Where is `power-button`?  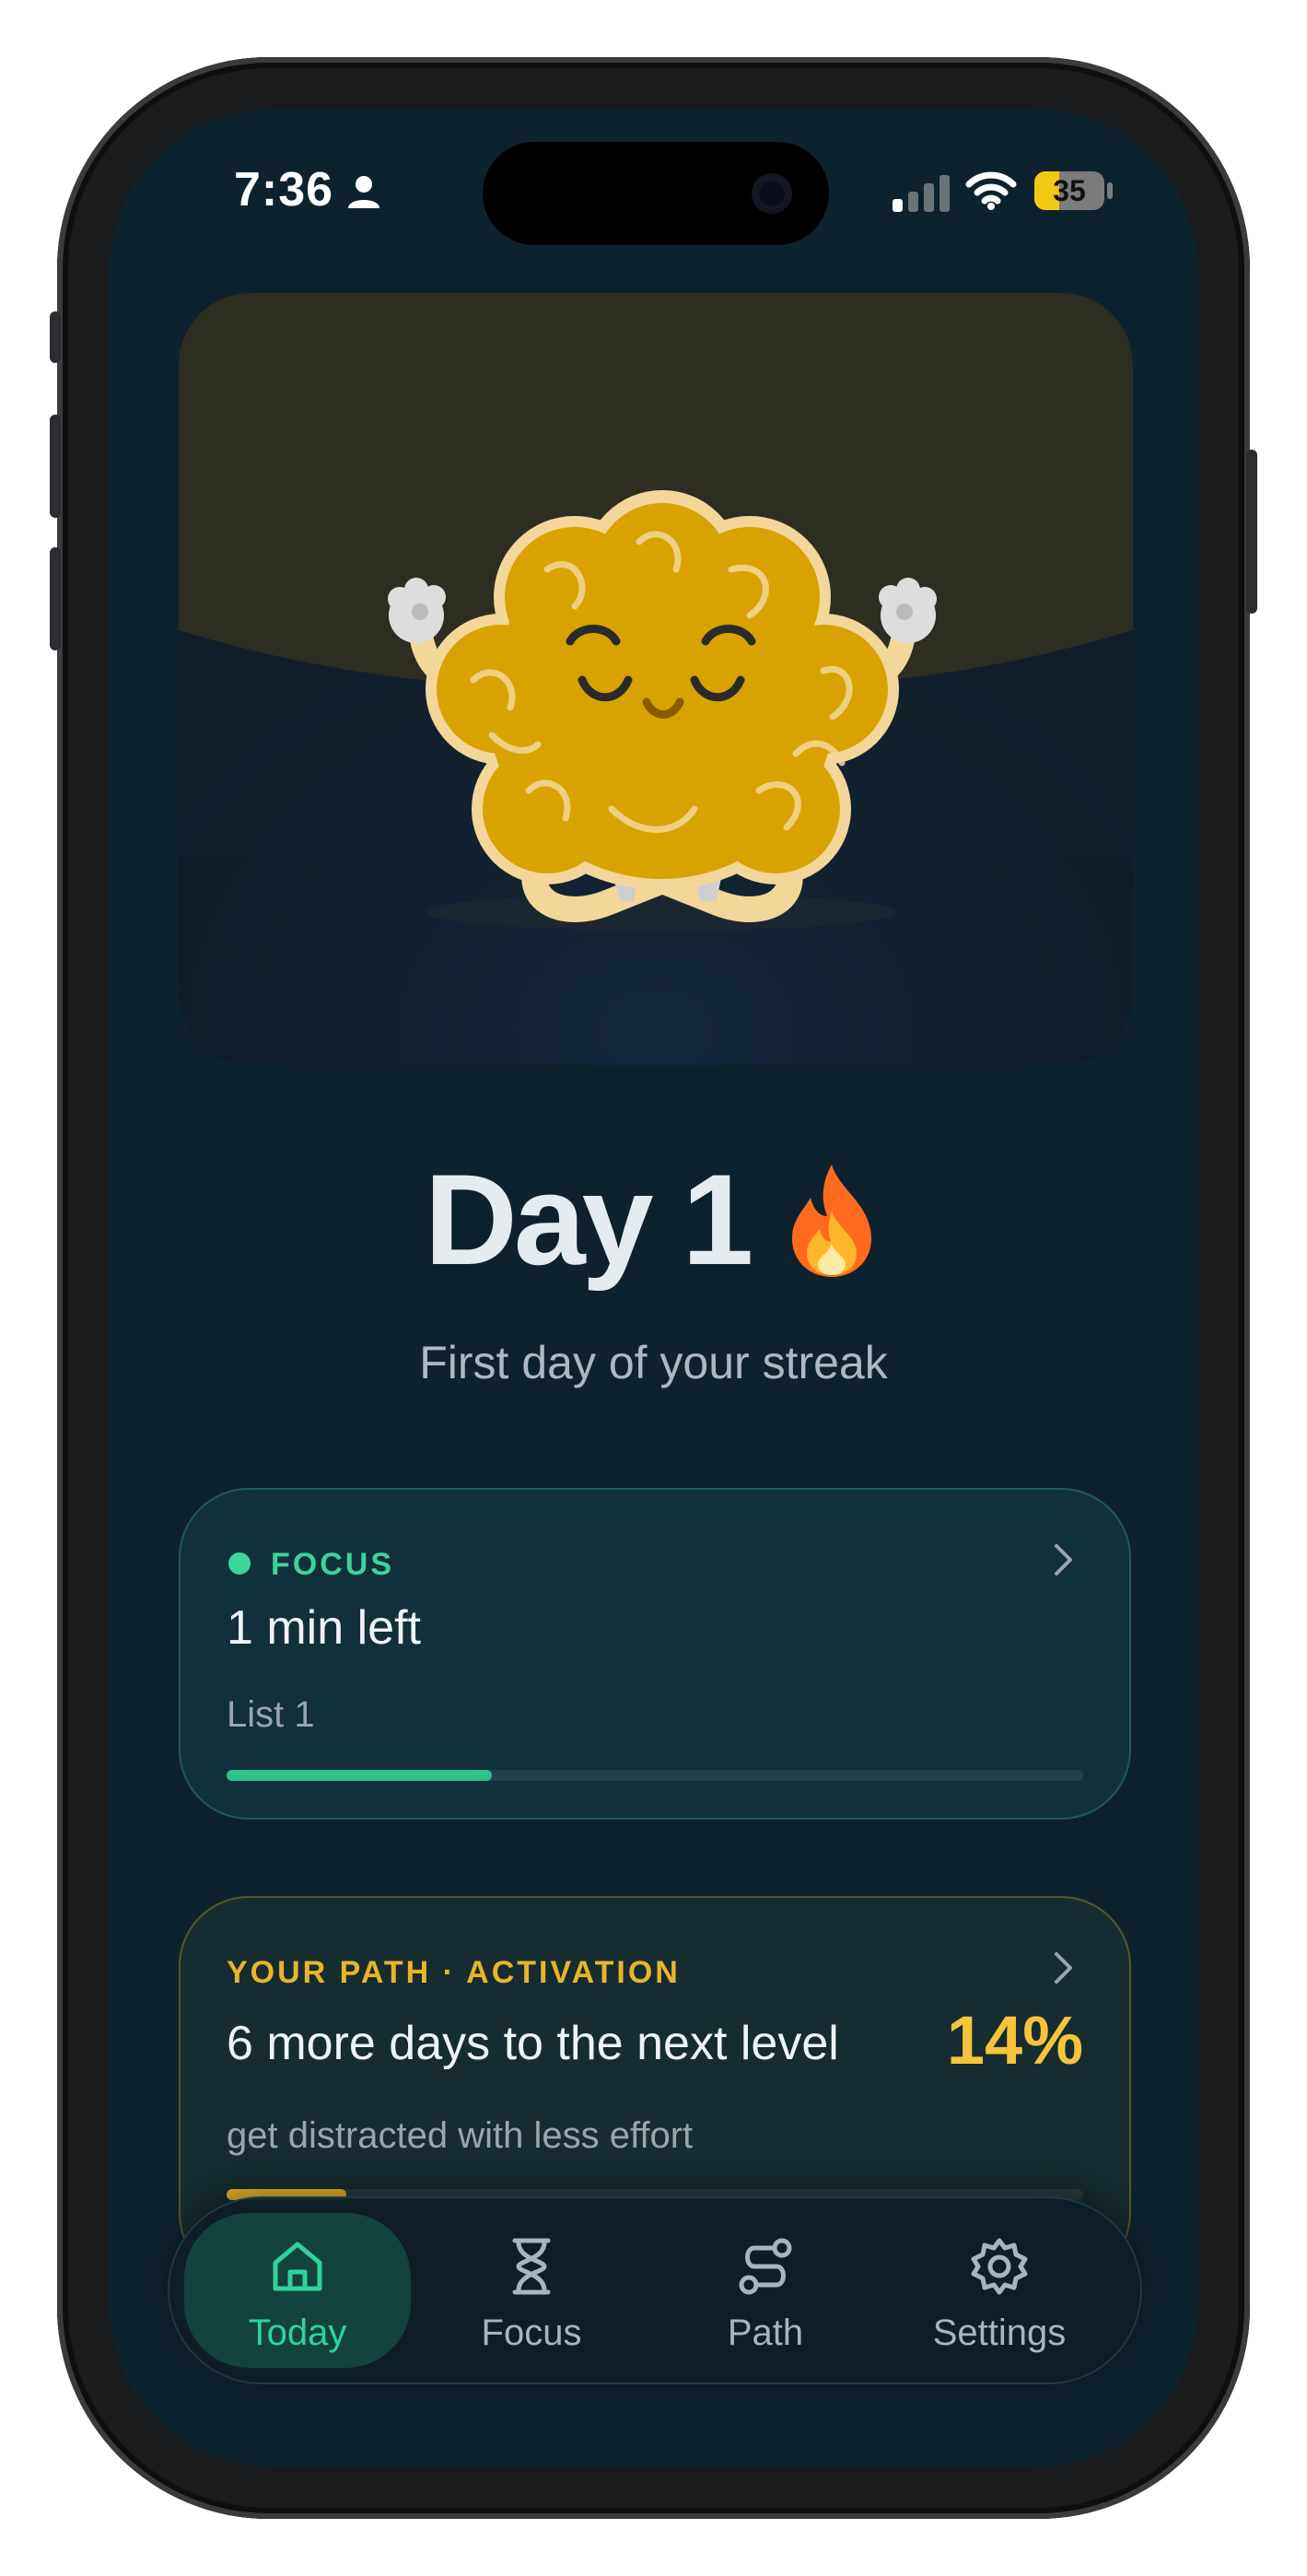 power-button is located at coordinates (1251, 532).